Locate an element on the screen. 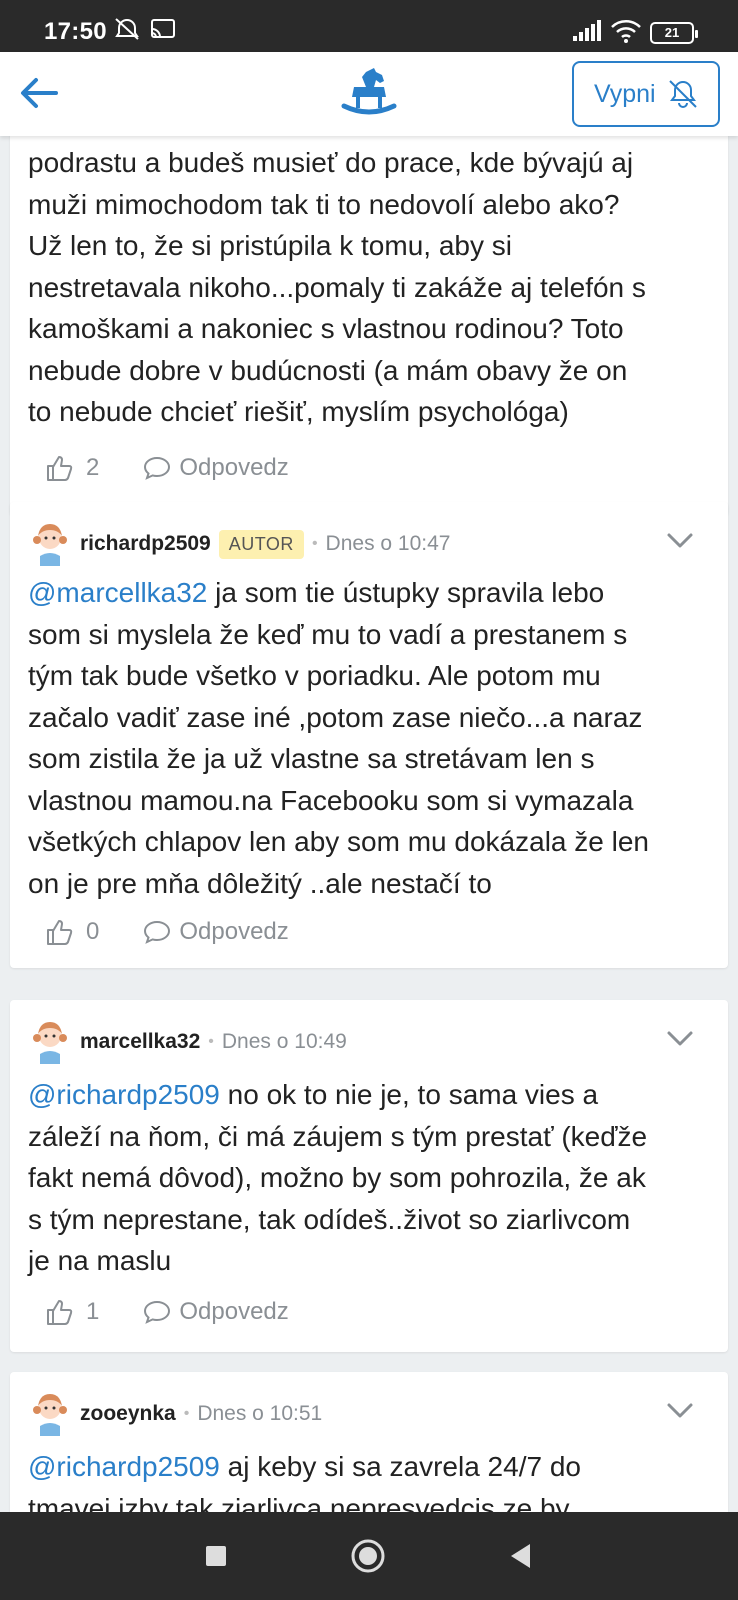 Image resolution: width=738 pixels, height=1600 pixels. system-nav-bar is located at coordinates (369, 1556).